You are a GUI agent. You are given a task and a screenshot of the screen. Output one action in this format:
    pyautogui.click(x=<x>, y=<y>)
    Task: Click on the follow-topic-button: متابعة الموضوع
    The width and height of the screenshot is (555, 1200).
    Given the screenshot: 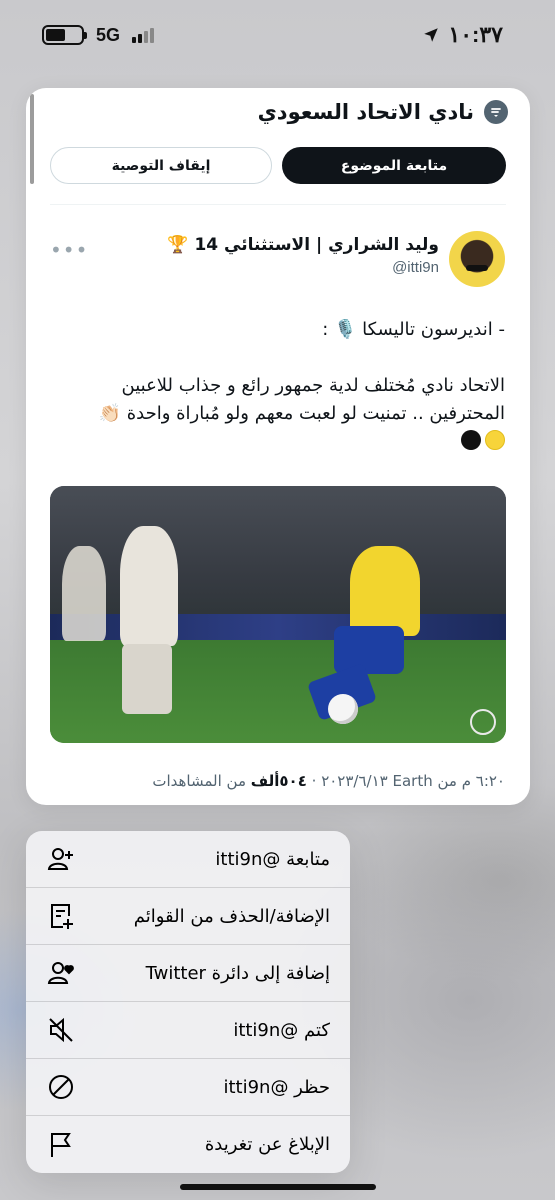 What is the action you would take?
    pyautogui.click(x=394, y=165)
    